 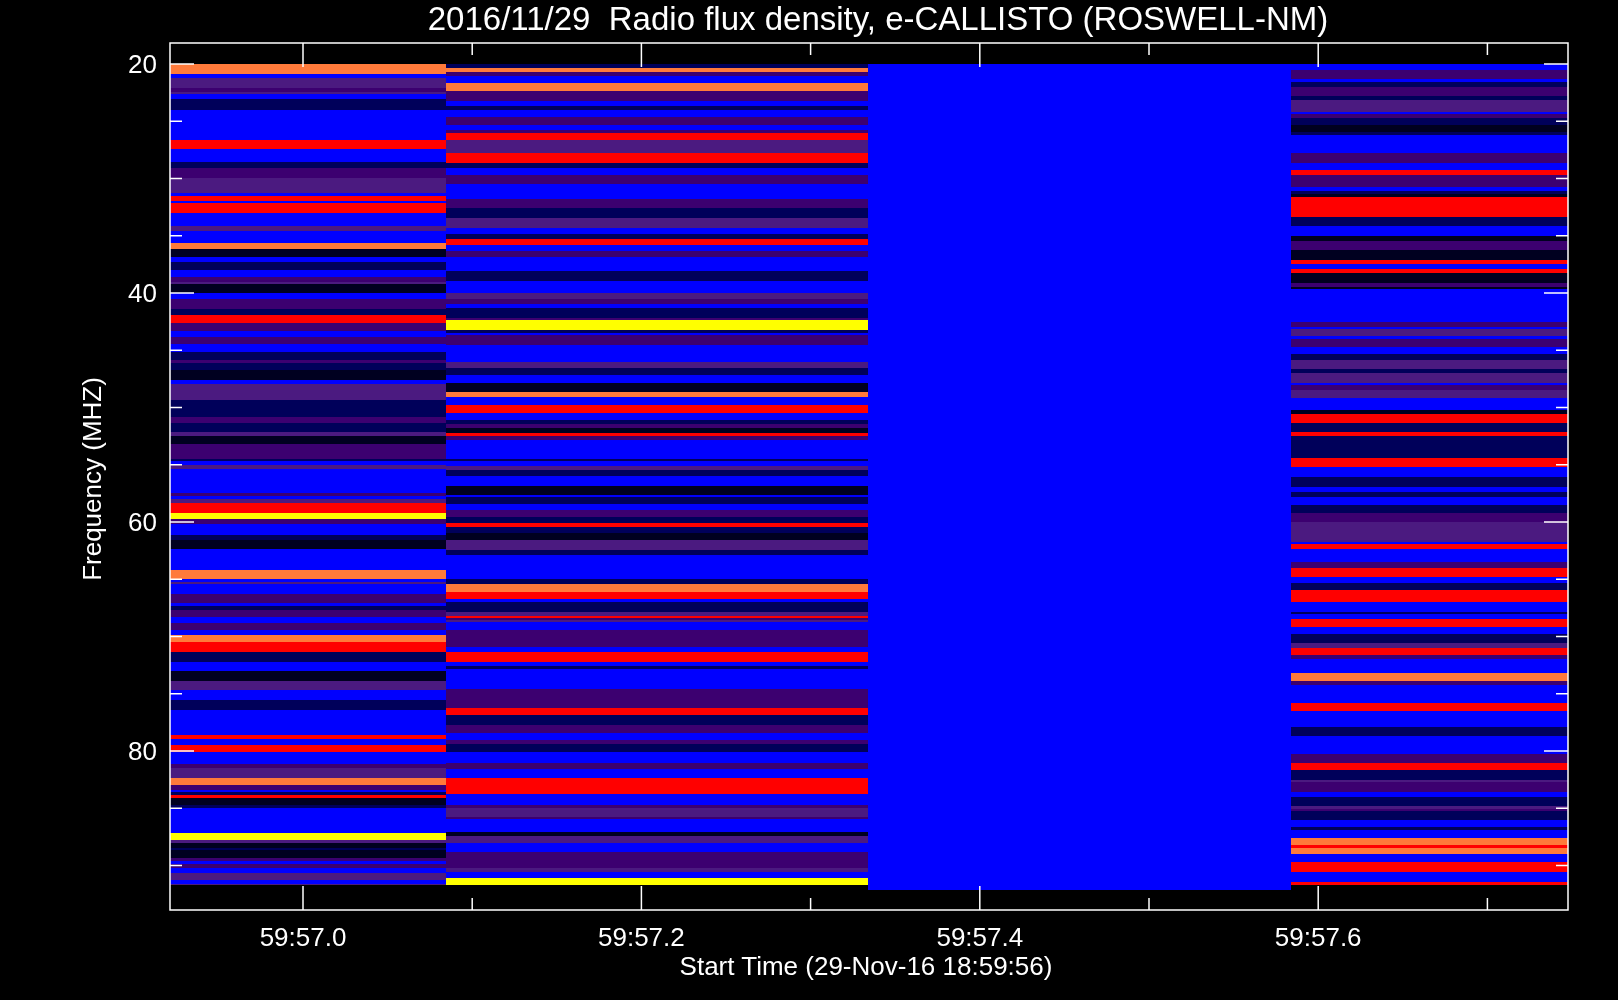 What do you see at coordinates (142, 293) in the screenshot?
I see `y-tick-label: 40` at bounding box center [142, 293].